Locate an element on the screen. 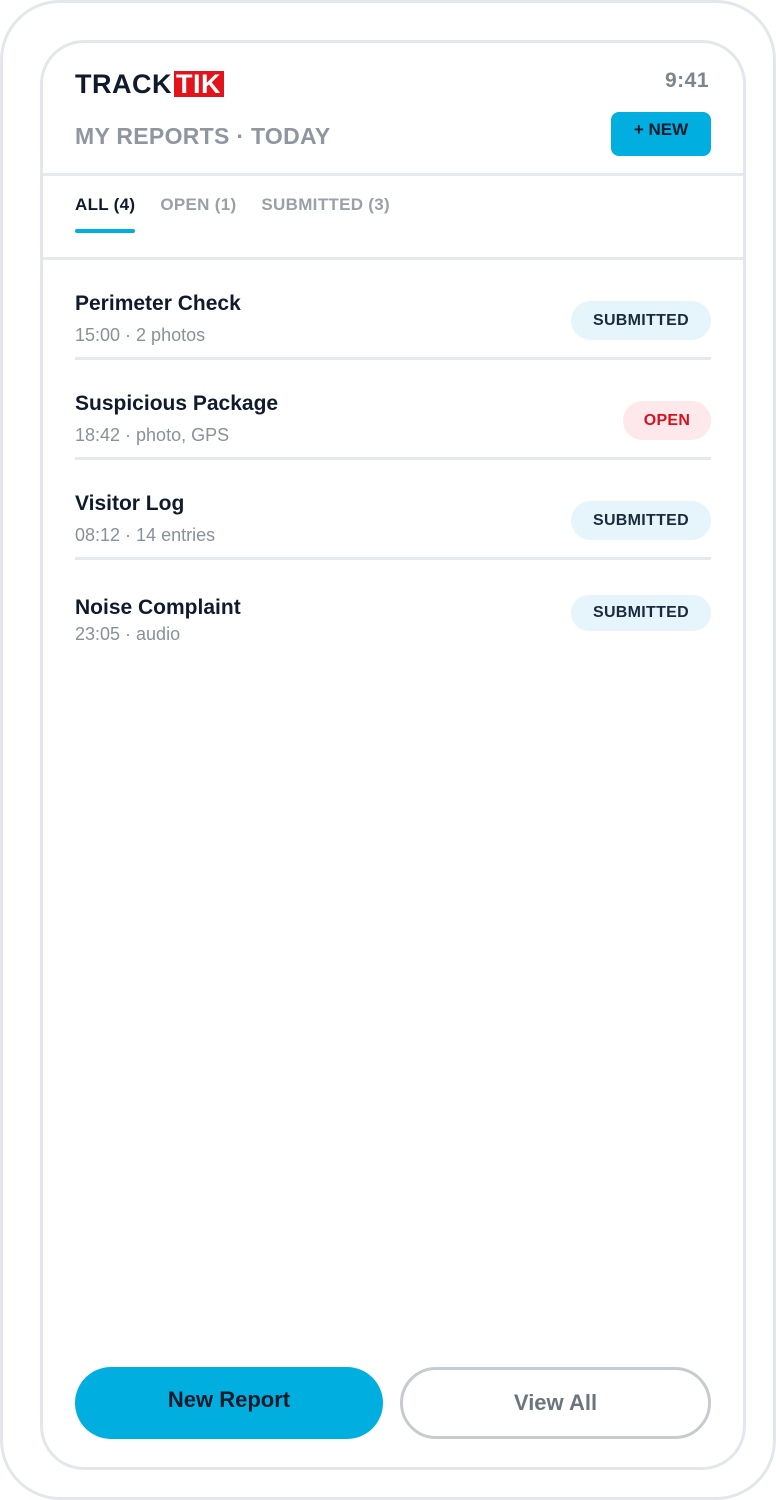 The width and height of the screenshot is (776, 1500). report-title: Perimeter Check is located at coordinates (158, 303).